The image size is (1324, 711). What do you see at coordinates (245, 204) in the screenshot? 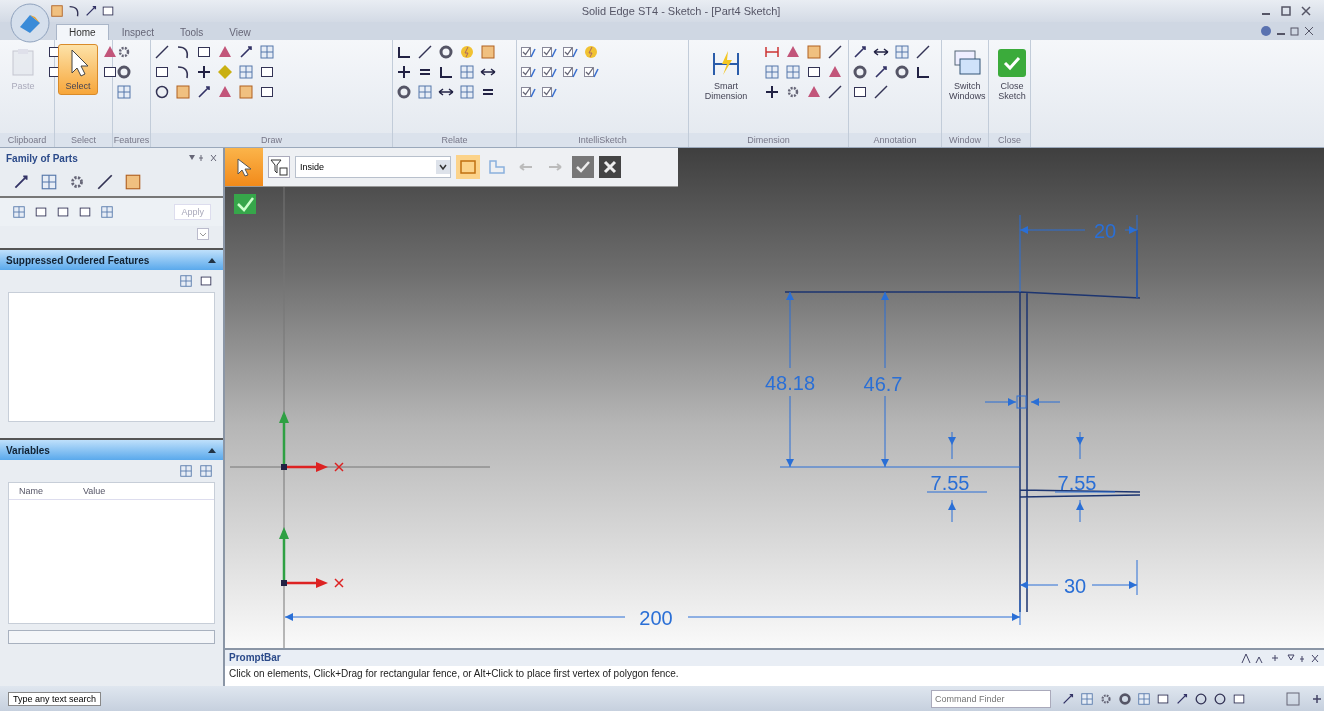
I see `check-icon` at bounding box center [245, 204].